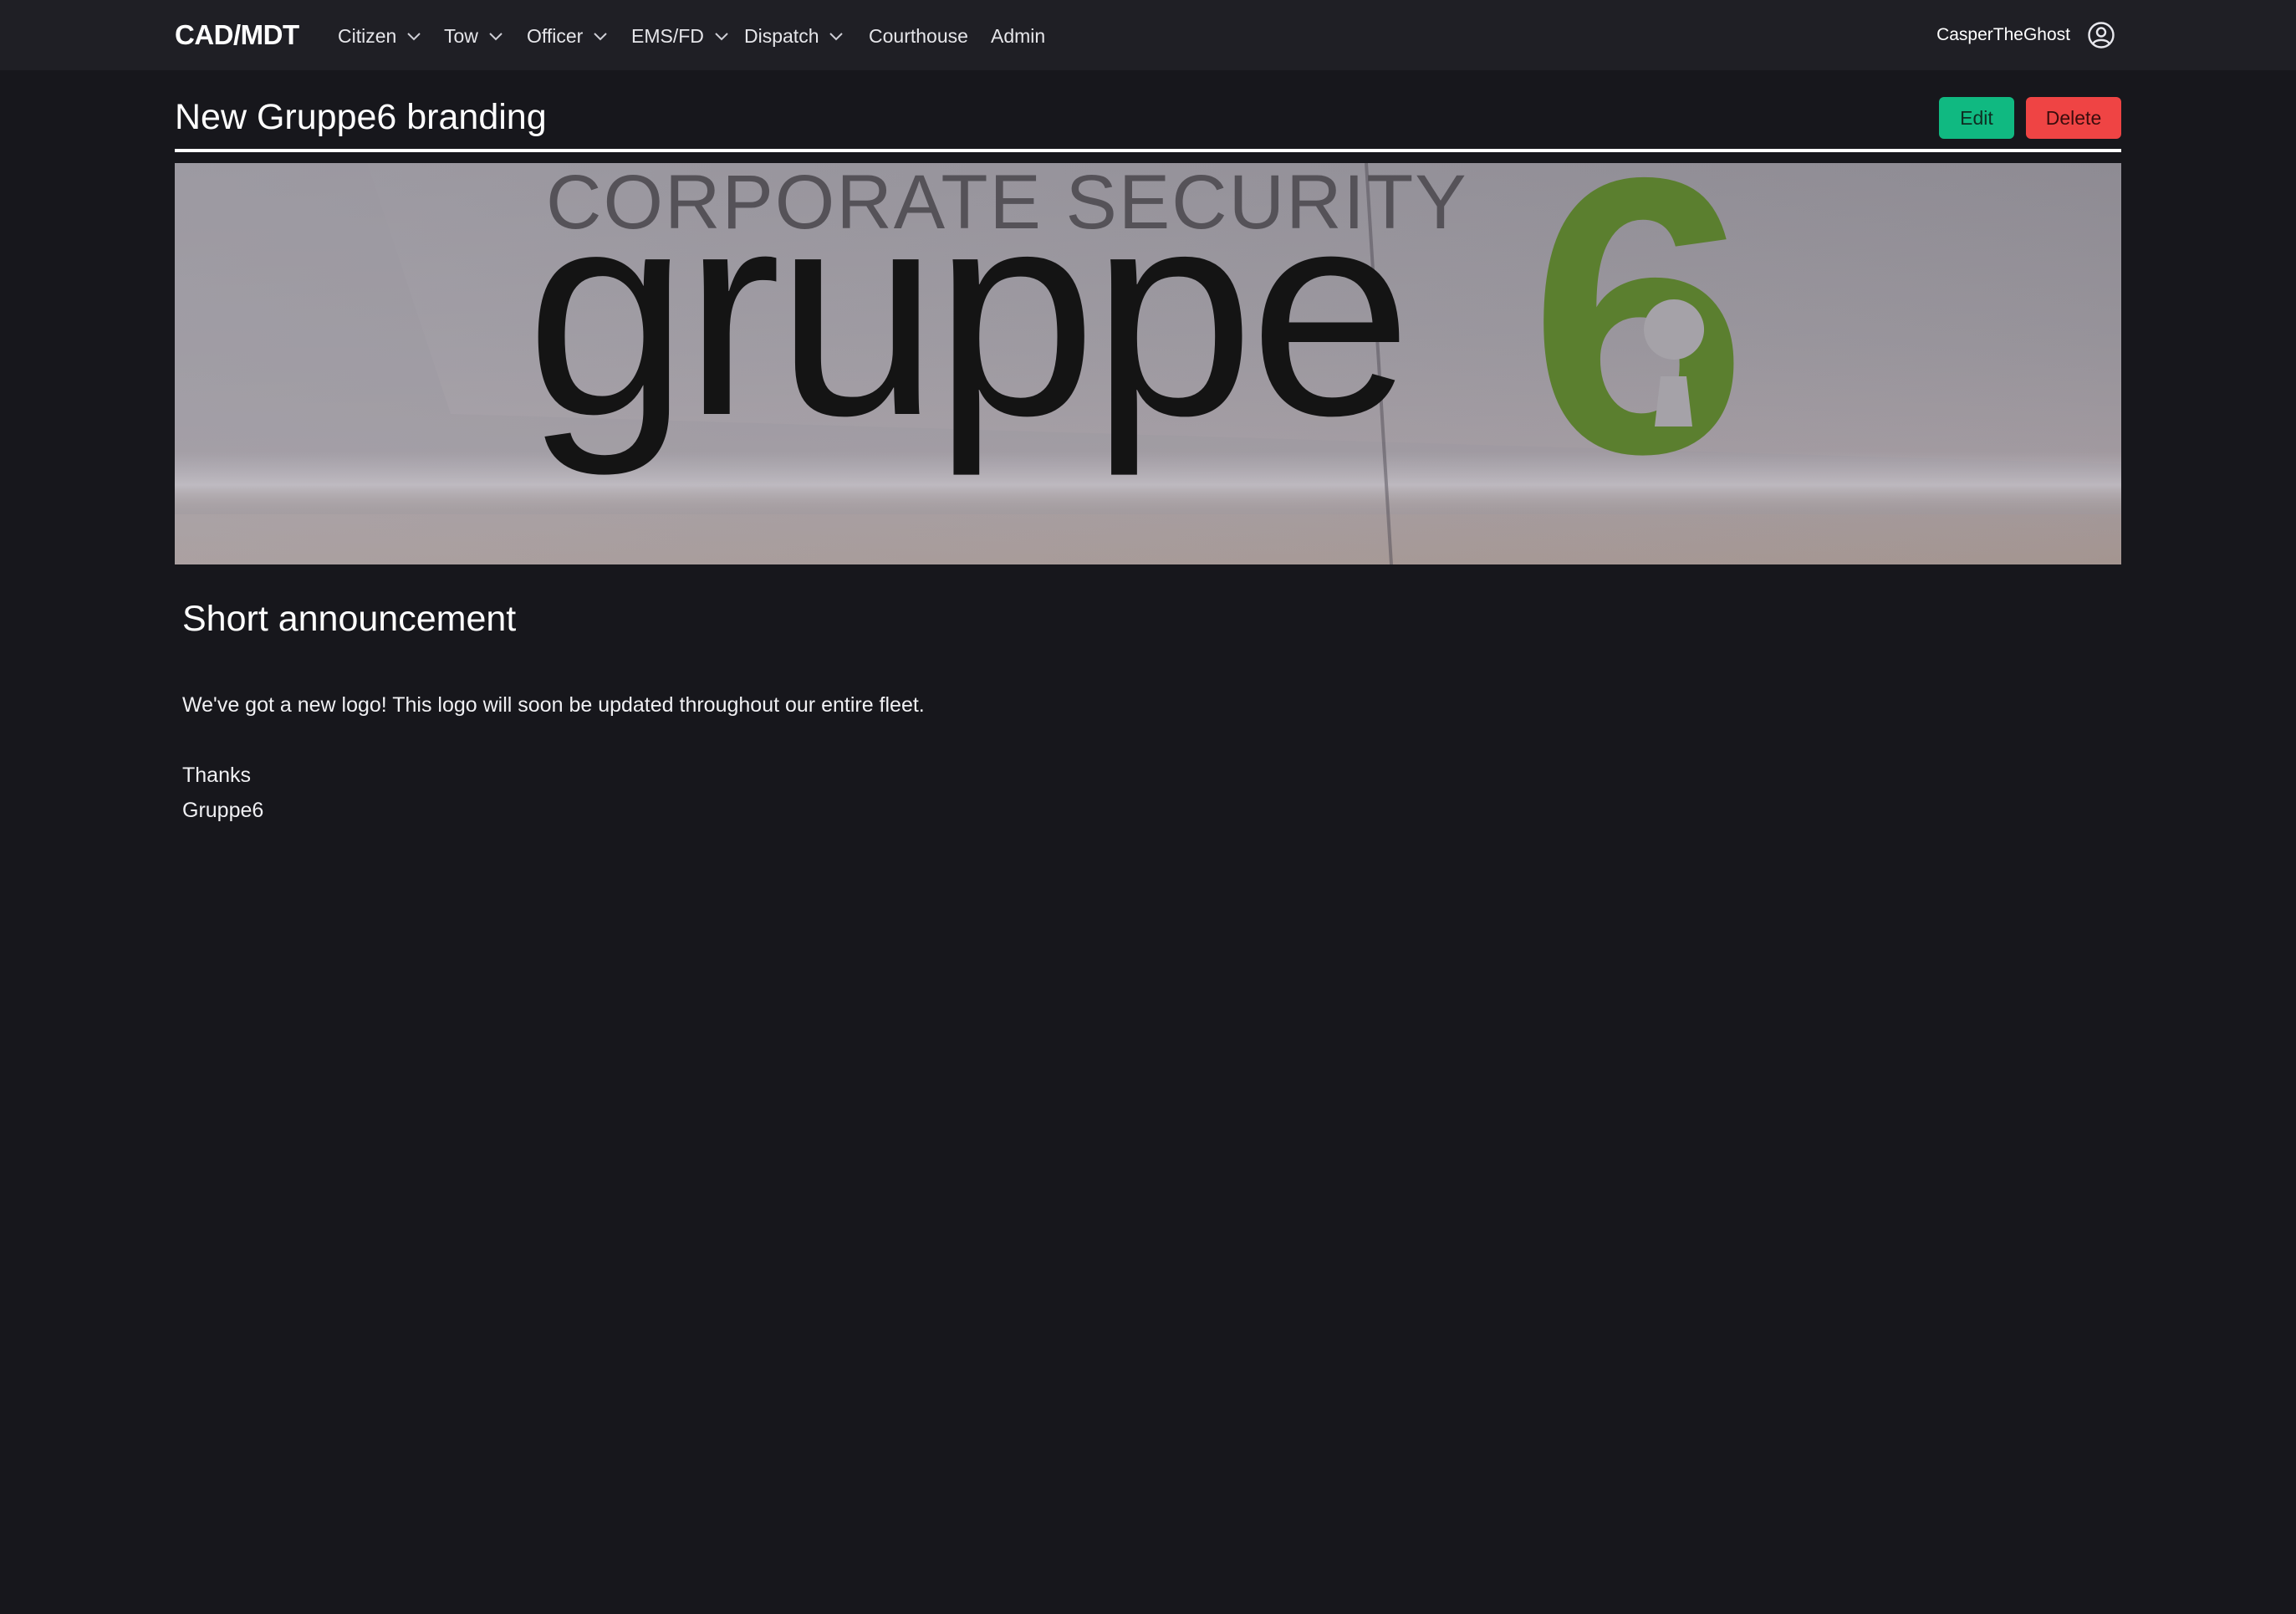  What do you see at coordinates (918, 36) in the screenshot?
I see `nav-courthouse: Courthouse` at bounding box center [918, 36].